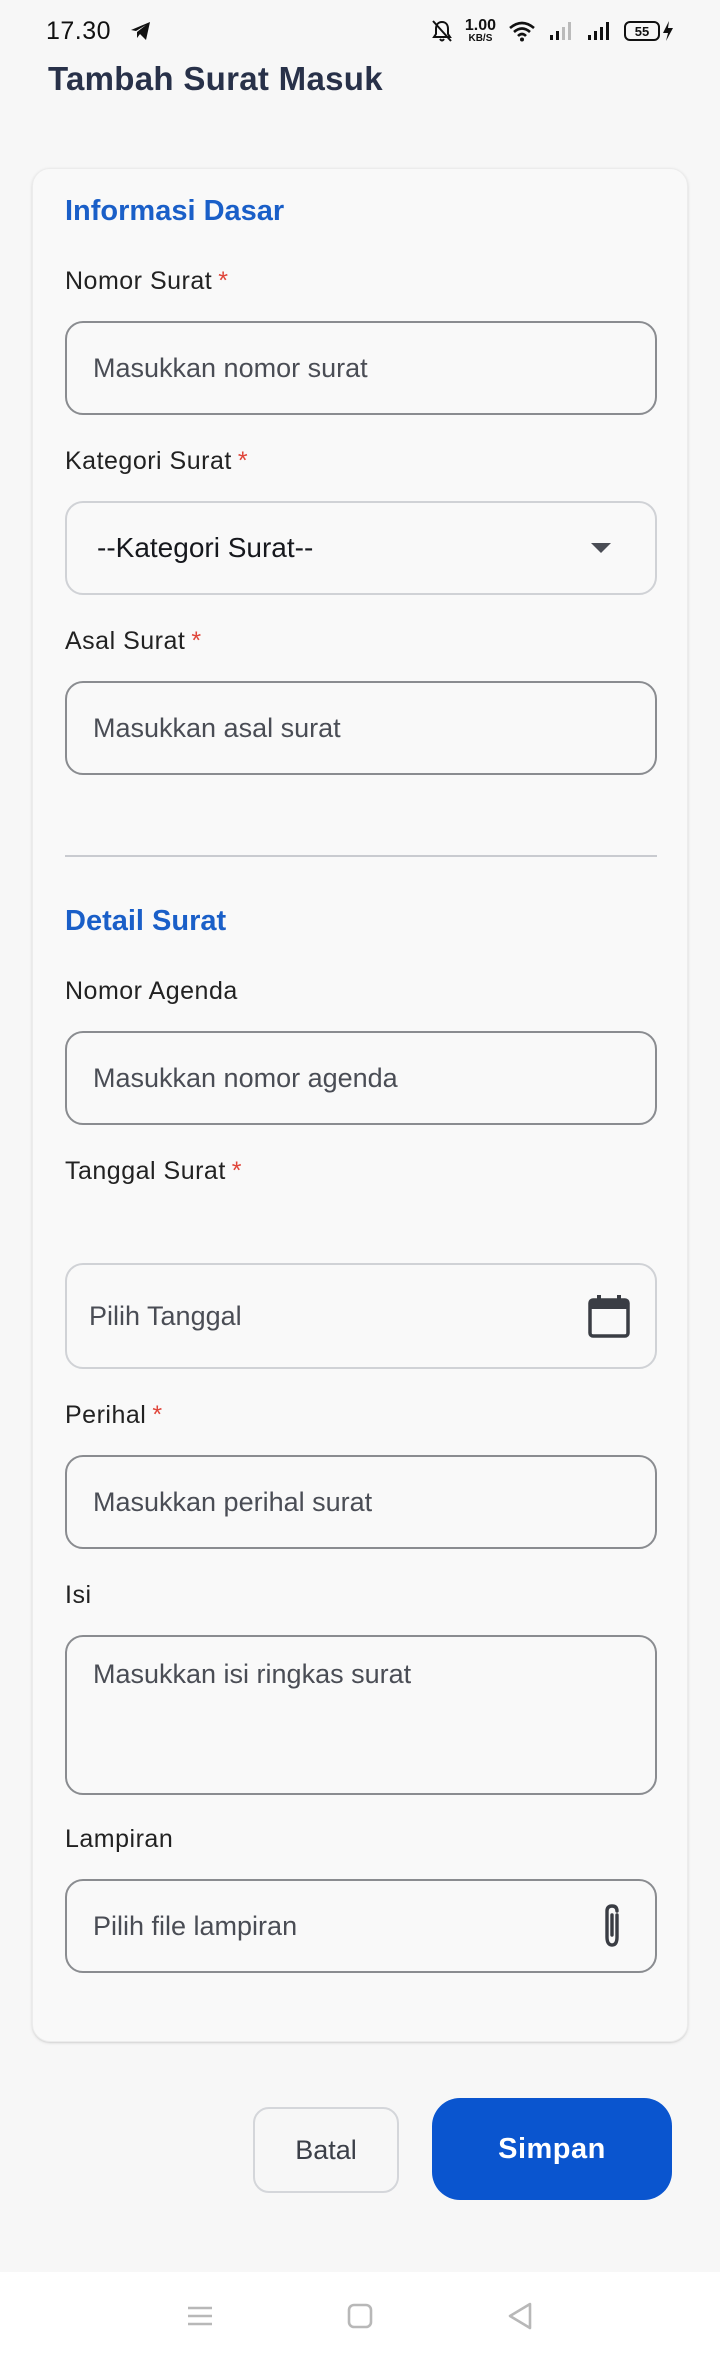 This screenshot has height=2360, width=720. What do you see at coordinates (119, 1839) in the screenshot?
I see `lampiran-label: Lampiran` at bounding box center [119, 1839].